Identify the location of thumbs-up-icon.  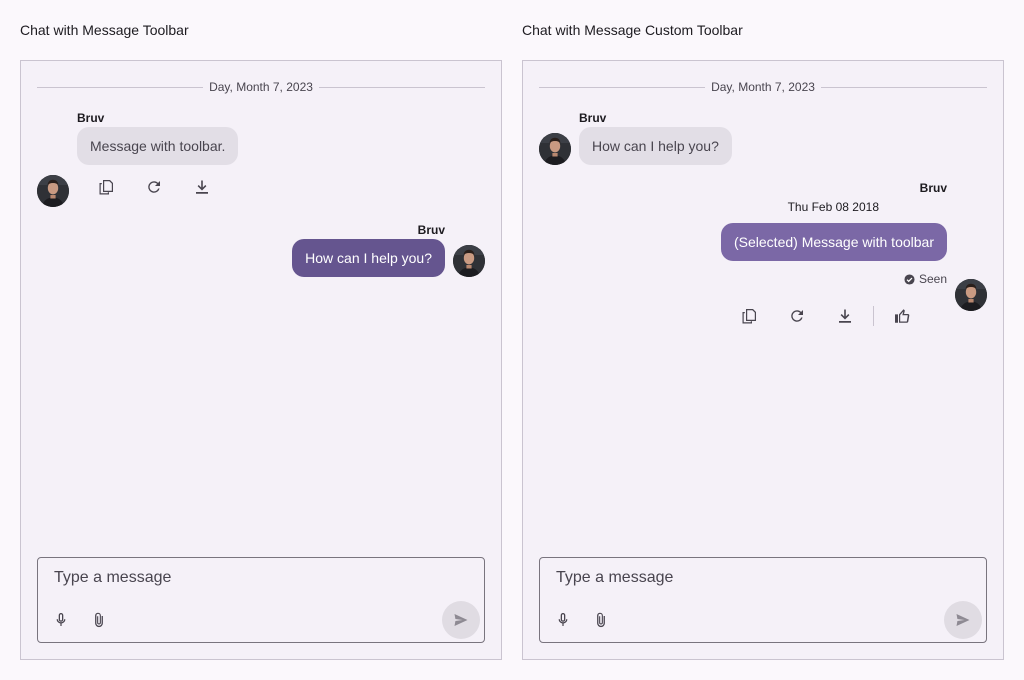
(902, 316).